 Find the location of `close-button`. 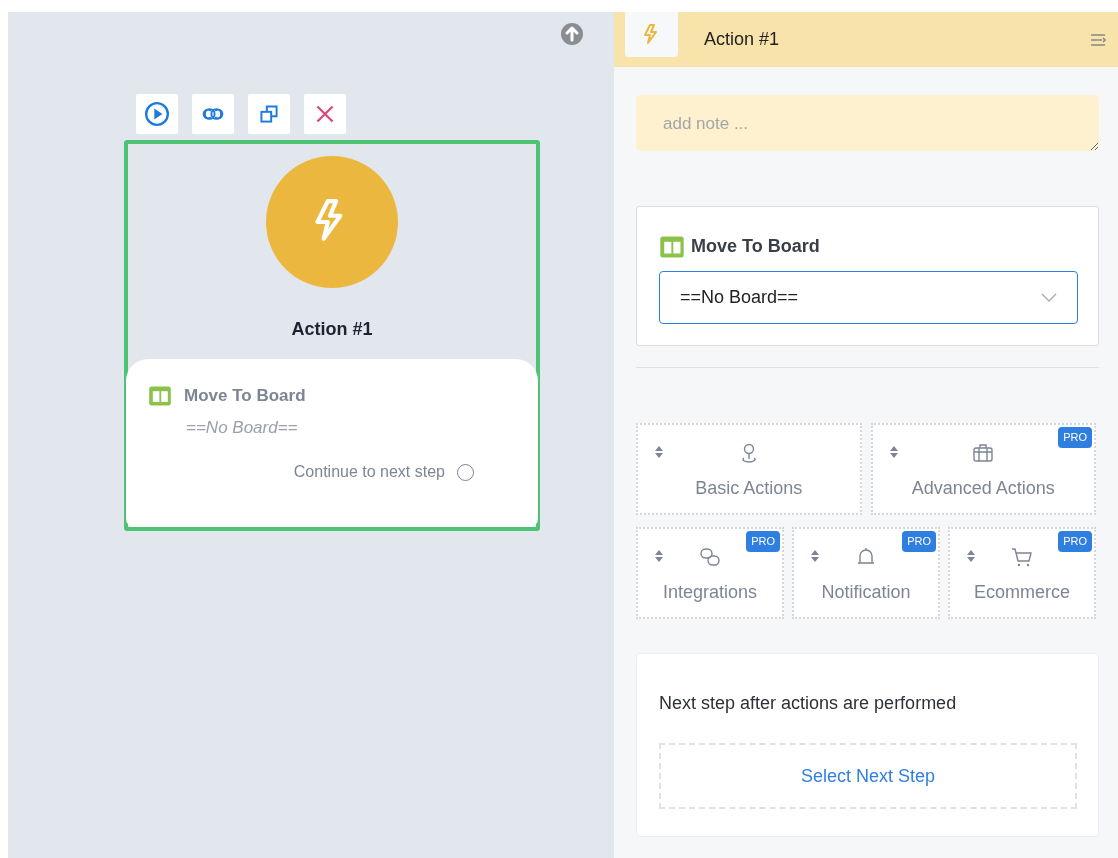

close-button is located at coordinates (325, 114).